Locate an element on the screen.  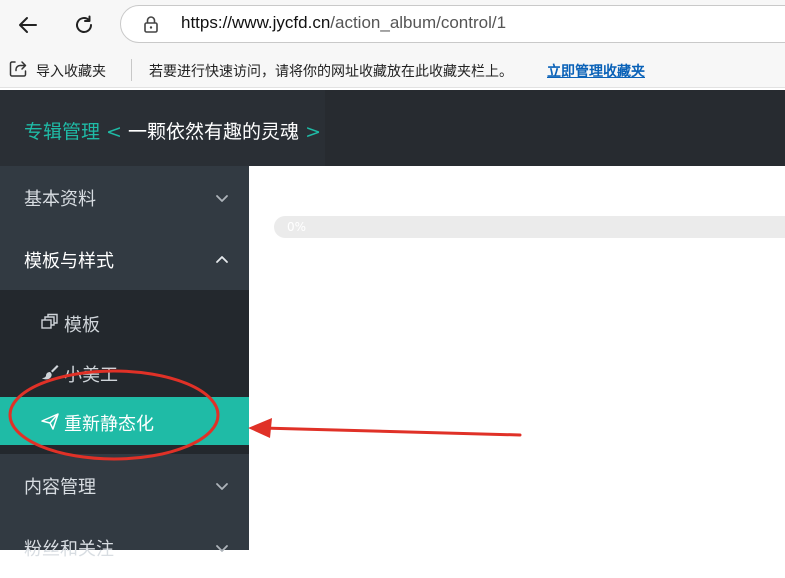
favorites-hint-text: 若要进行快速访问，请将你的网址收藏放在此收藏夹栏上。 is located at coordinates (331, 72).